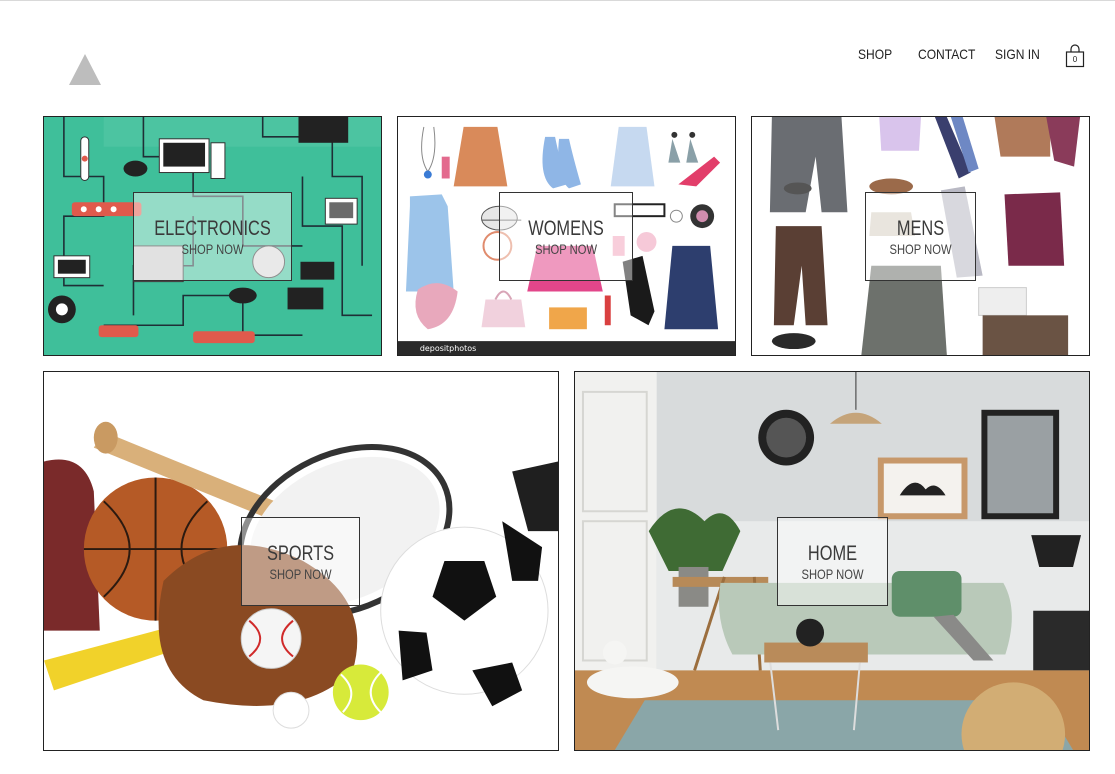 This screenshot has width=1115, height=774. I want to click on nav-shop-link: SHOP, so click(875, 54).